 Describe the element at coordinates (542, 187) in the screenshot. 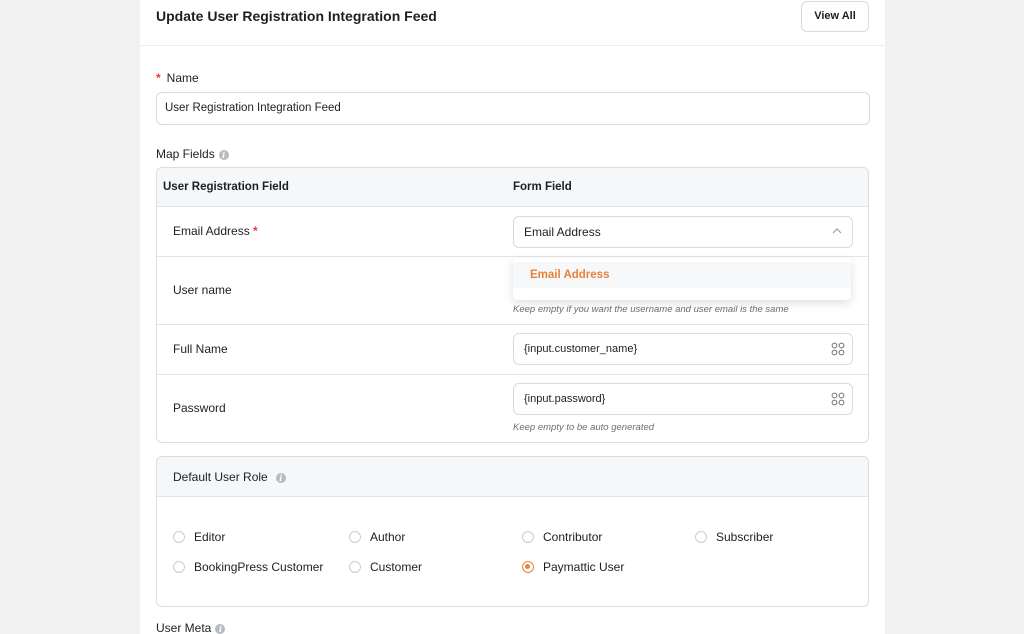

I see `column-header-form-field: Form Field` at that location.